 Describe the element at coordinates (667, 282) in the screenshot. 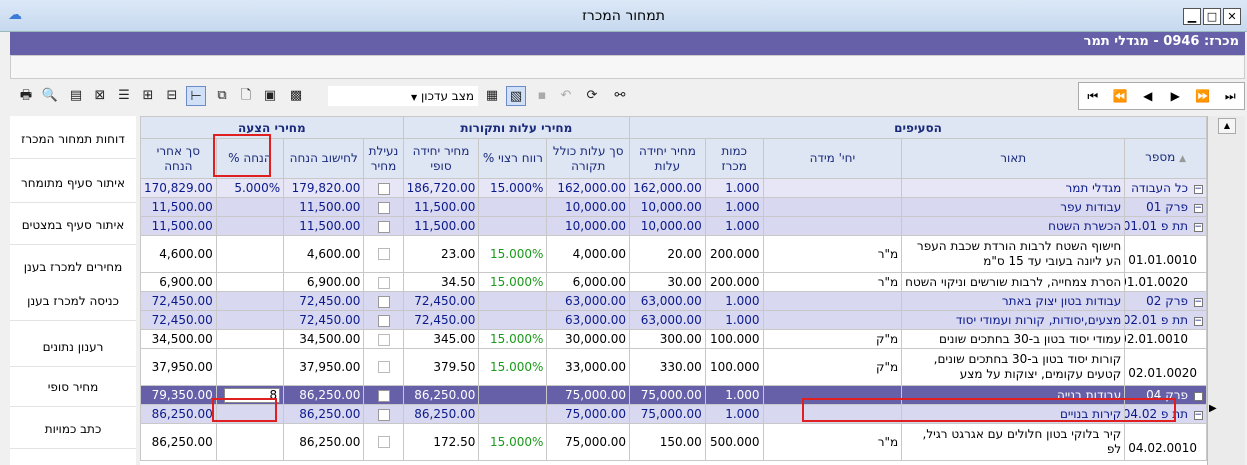

I see `cell-unit-cost: 30.00` at that location.